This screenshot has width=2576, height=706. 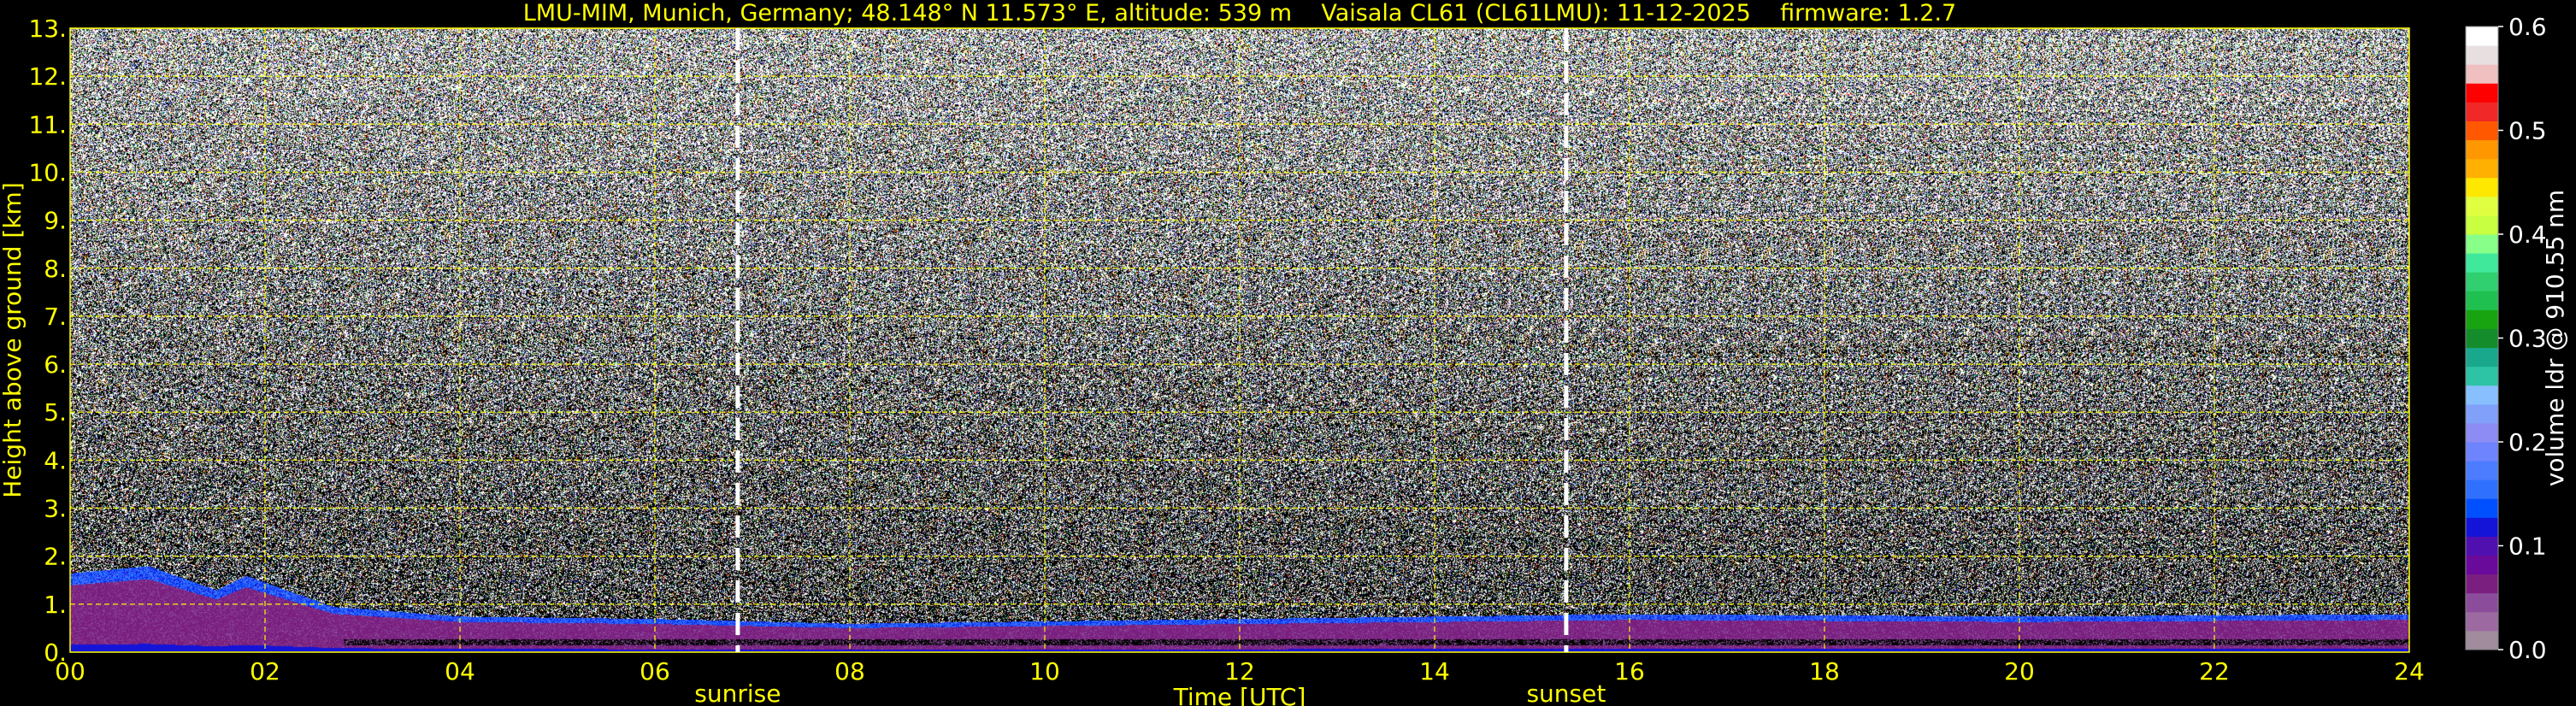 What do you see at coordinates (2555, 338) in the screenshot?
I see `colorbar-label: volume ldr @ 910.55 nm` at bounding box center [2555, 338].